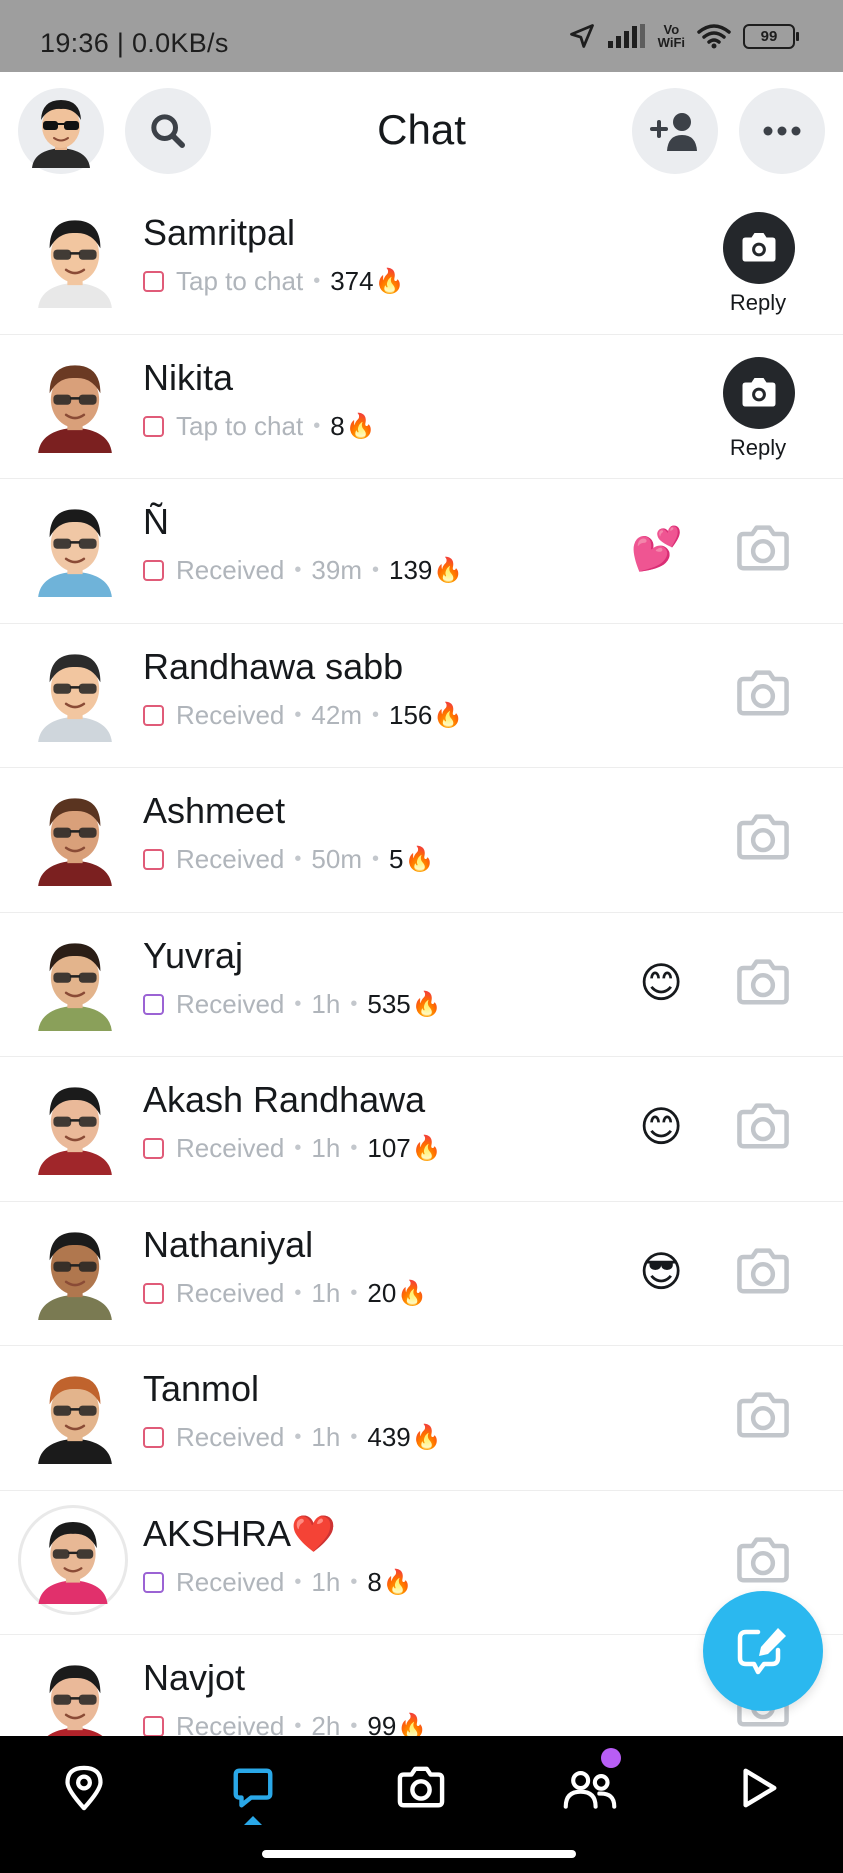 The width and height of the screenshot is (843, 1873). Describe the element at coordinates (214, 810) in the screenshot. I see `friend-name: Ashmeet` at that location.